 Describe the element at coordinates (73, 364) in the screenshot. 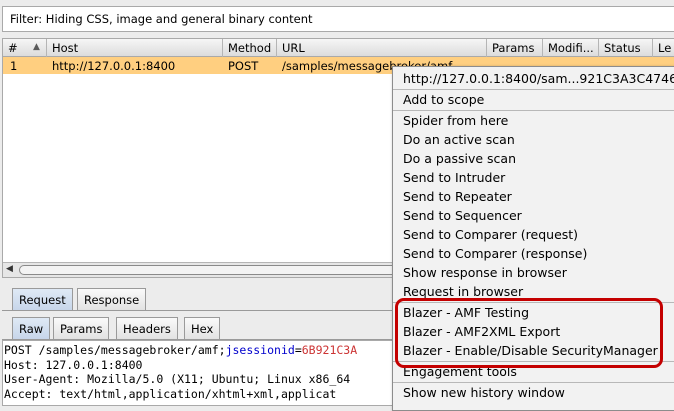

I see `raw-line-2: Host: 127.0.0.1:8400` at that location.